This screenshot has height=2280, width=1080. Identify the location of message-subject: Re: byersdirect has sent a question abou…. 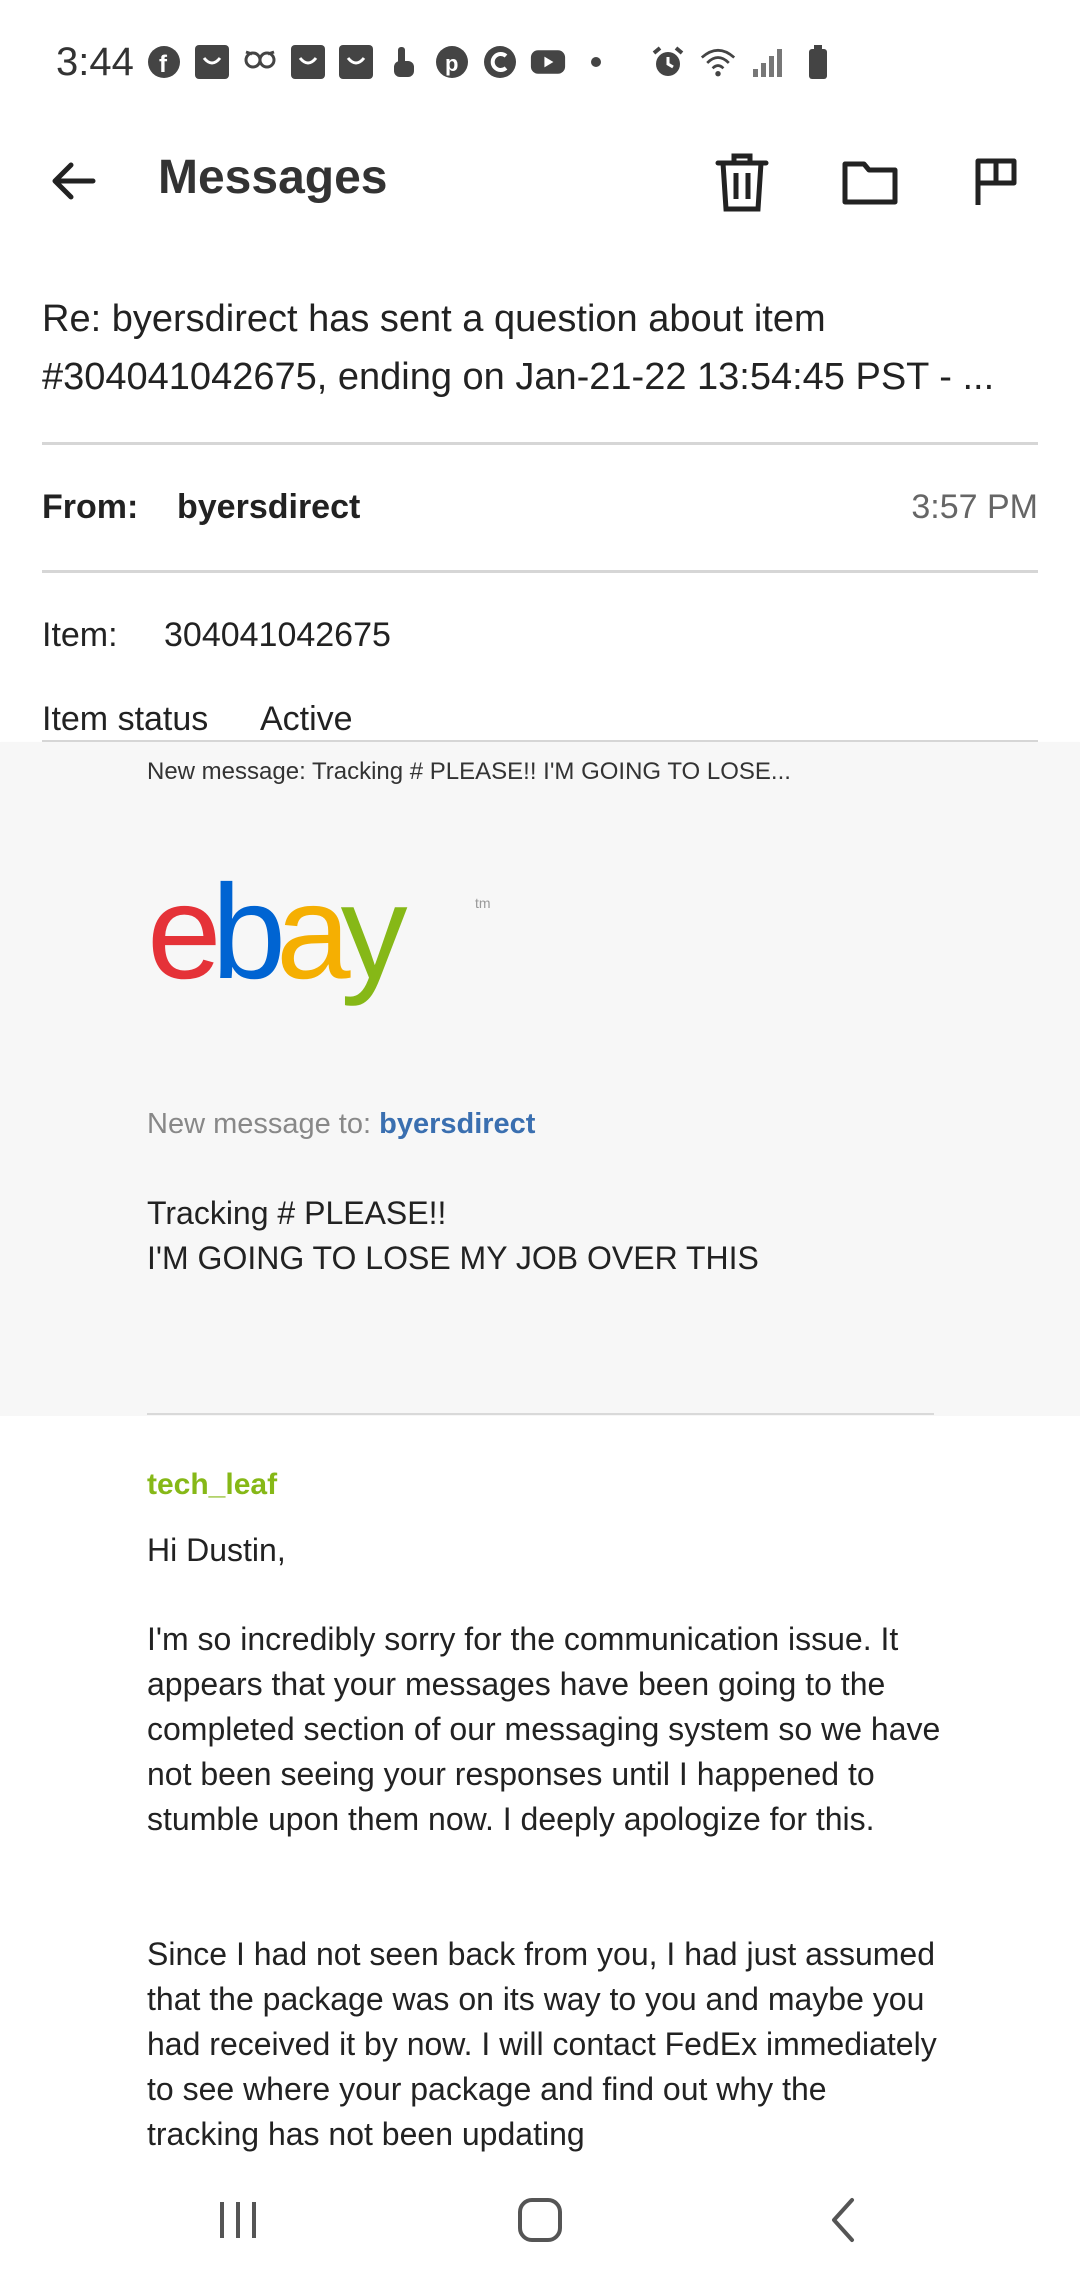
(518, 348).